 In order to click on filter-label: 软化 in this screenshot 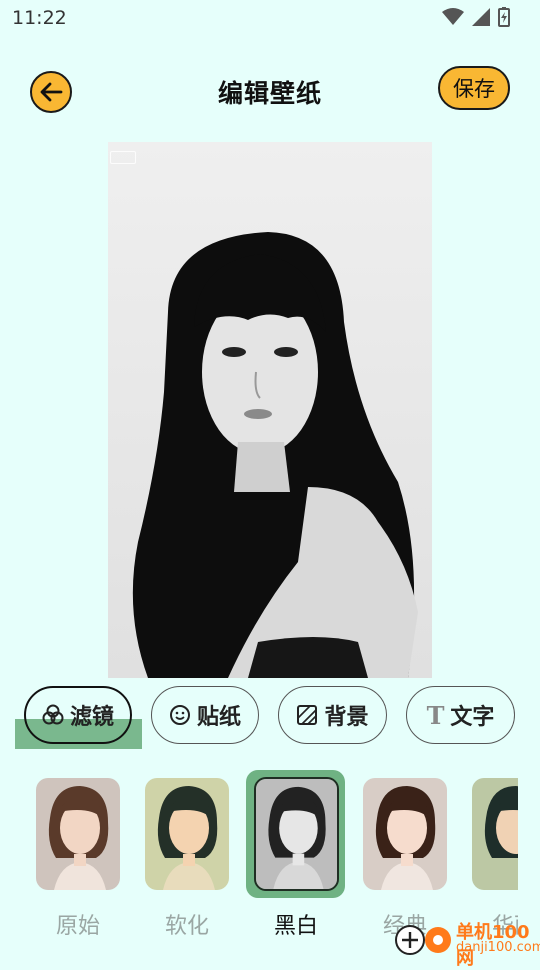, I will do `click(186, 926)`.